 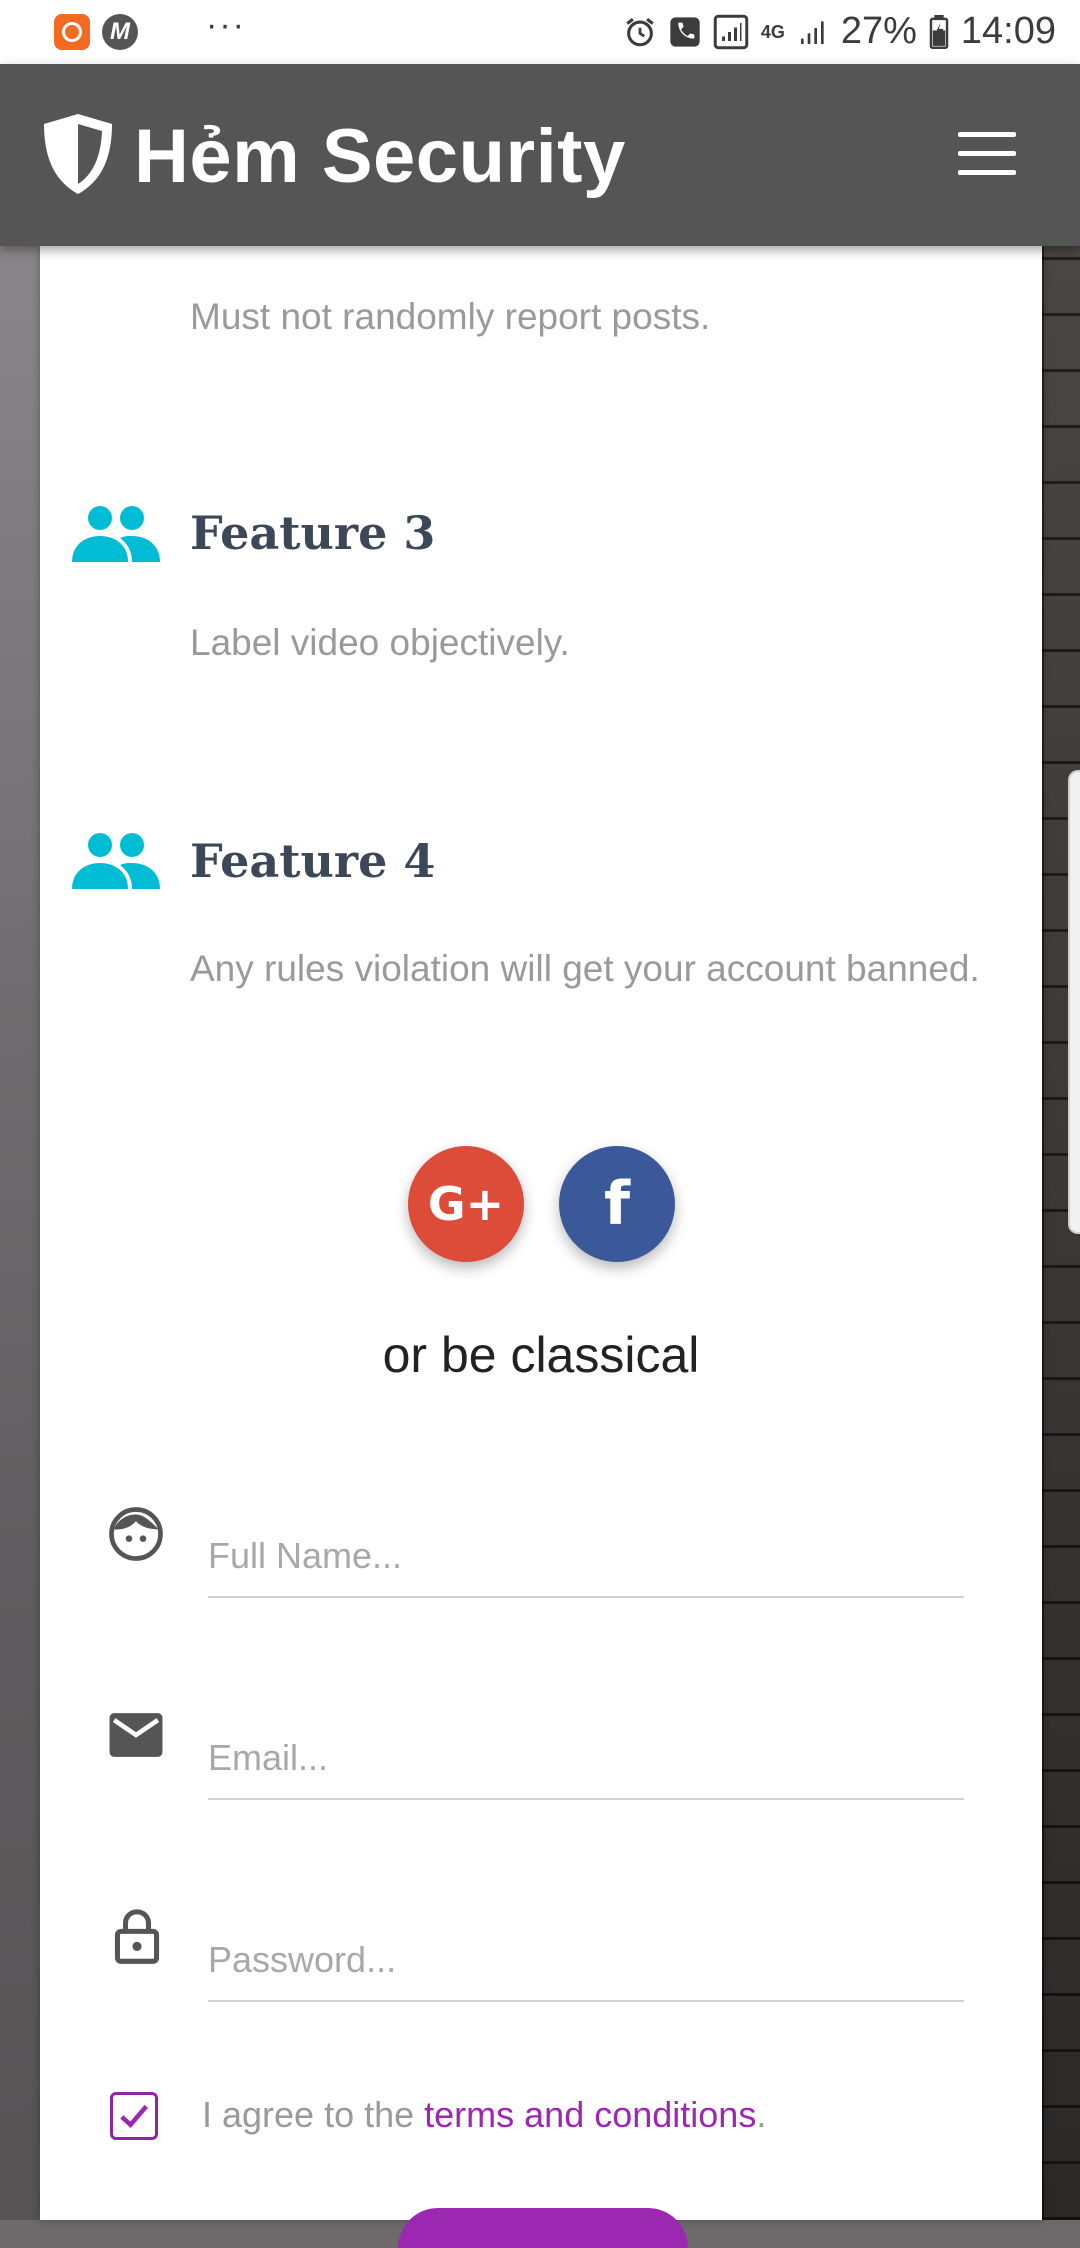 I want to click on feature-4-title: Feature 4, so click(x=313, y=861).